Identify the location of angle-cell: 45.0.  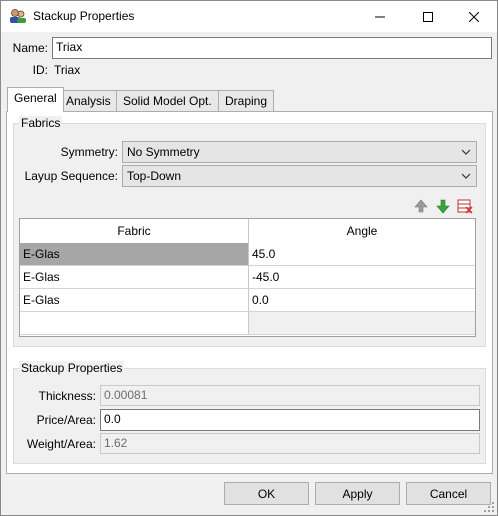
(362, 254).